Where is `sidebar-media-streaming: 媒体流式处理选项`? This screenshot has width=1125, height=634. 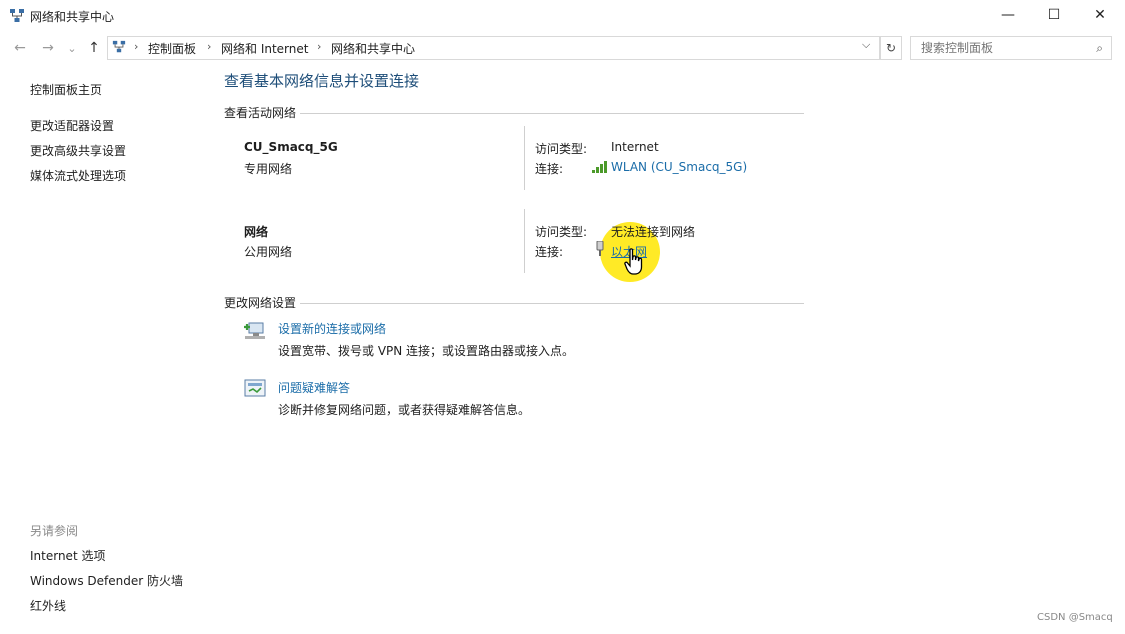 sidebar-media-streaming: 媒体流式处理选项 is located at coordinates (78, 175).